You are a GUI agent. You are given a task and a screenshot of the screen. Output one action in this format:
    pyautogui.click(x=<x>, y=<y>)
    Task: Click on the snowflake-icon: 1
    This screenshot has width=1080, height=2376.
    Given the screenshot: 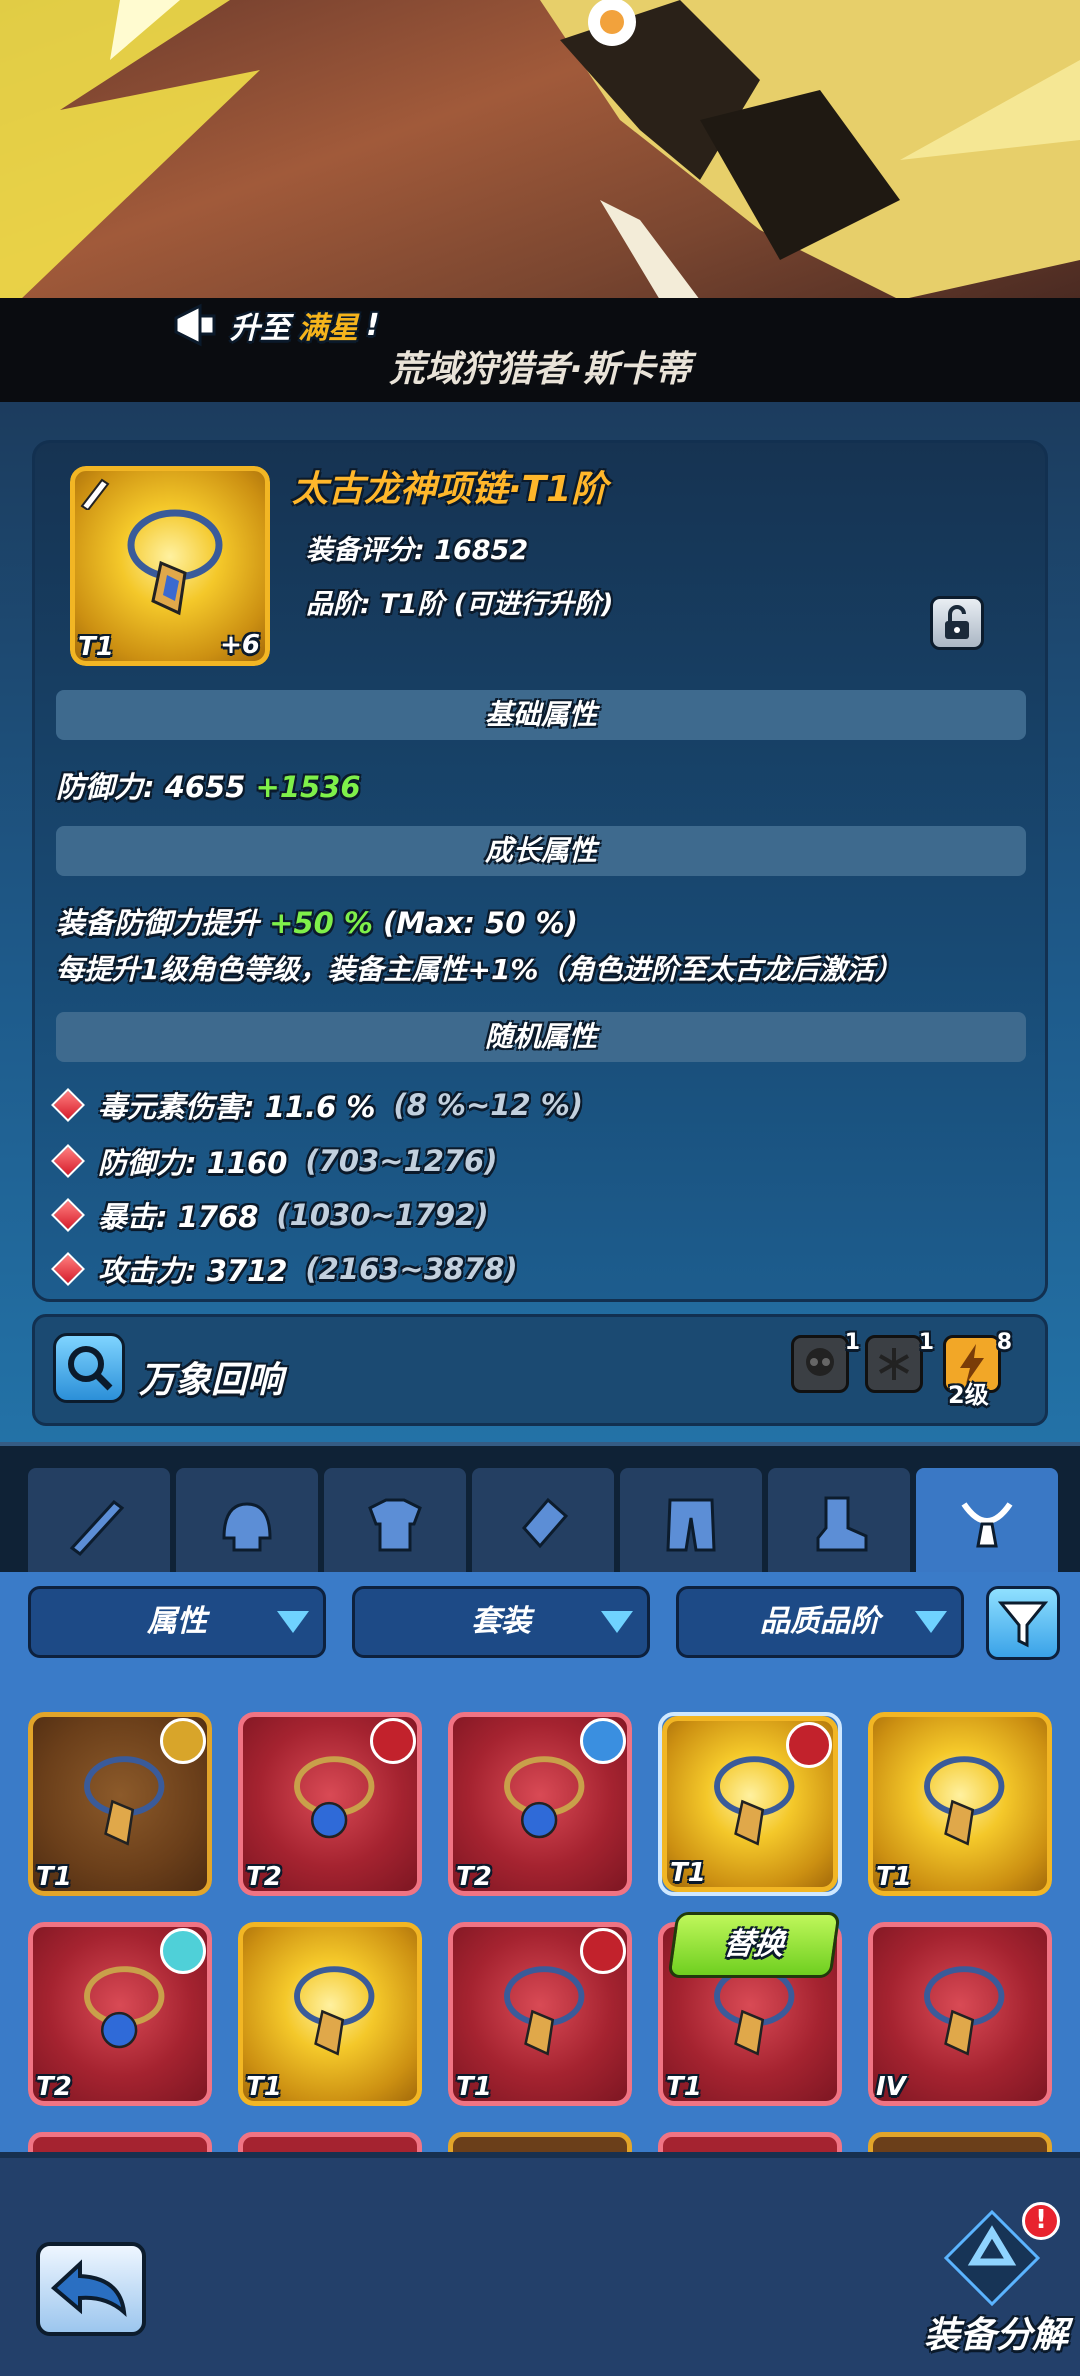 What is the action you would take?
    pyautogui.click(x=899, y=1361)
    